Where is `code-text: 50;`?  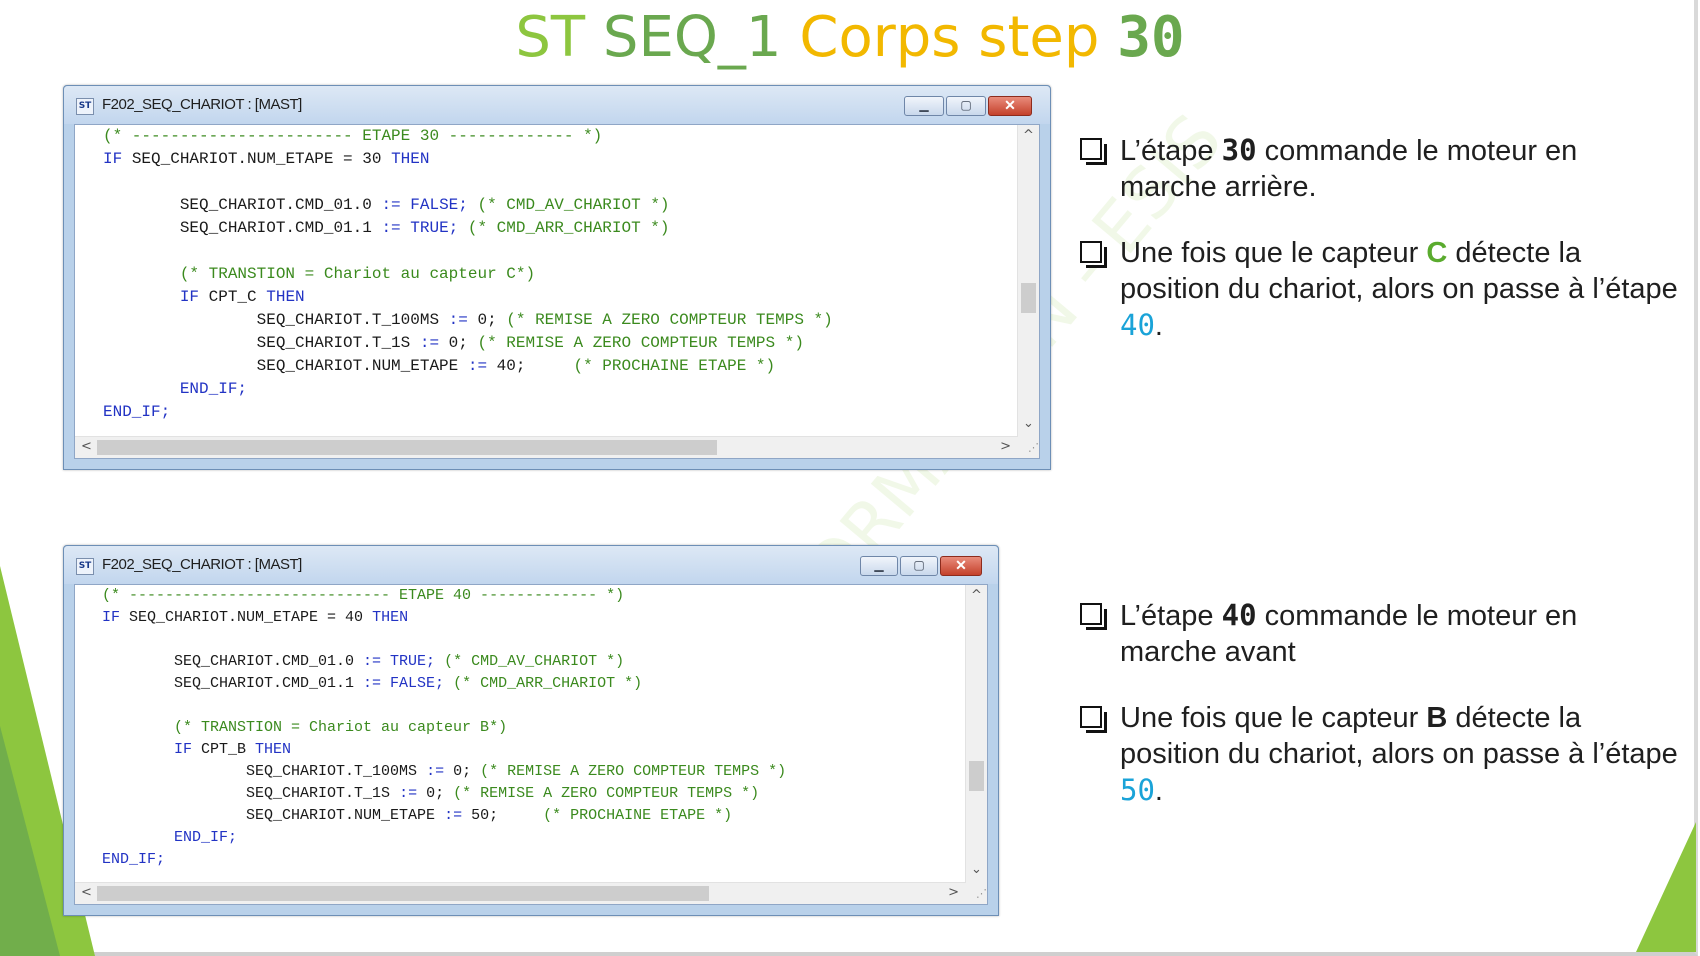
code-text: 50; is located at coordinates (503, 815).